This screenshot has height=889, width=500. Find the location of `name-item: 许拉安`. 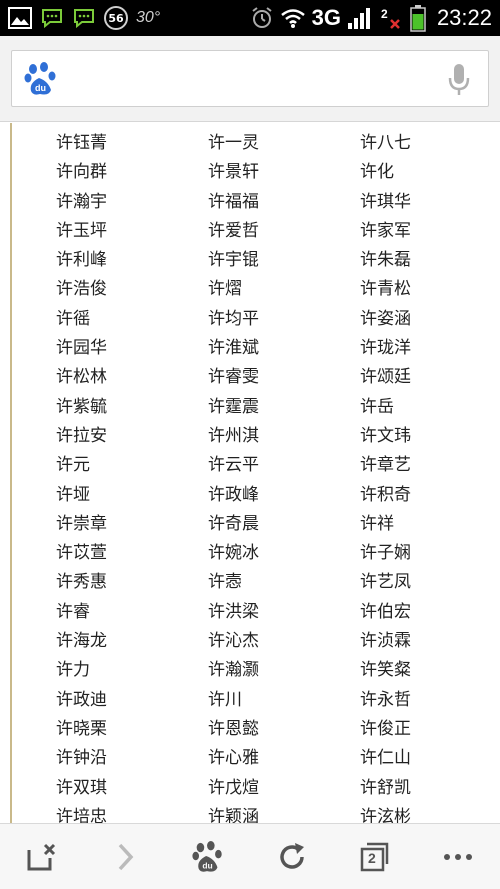

name-item: 许拉安 is located at coordinates (81, 435).